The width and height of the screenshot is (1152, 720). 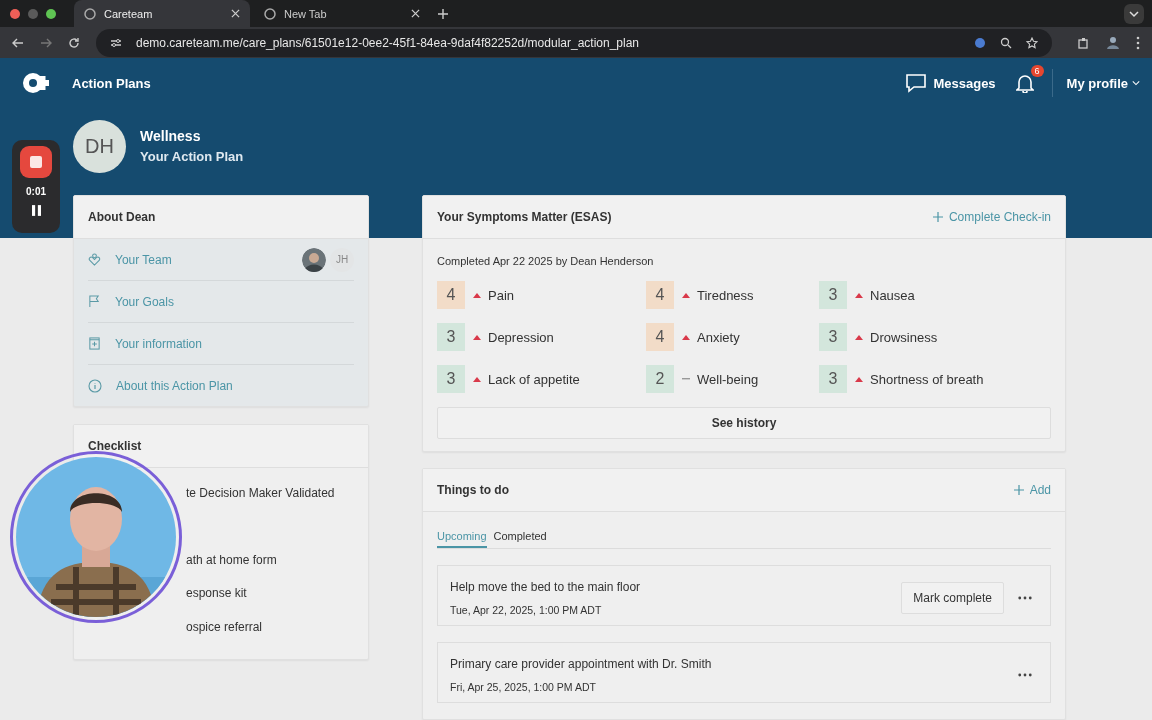 I want to click on browser-tab: Careteam, so click(x=162, y=14).